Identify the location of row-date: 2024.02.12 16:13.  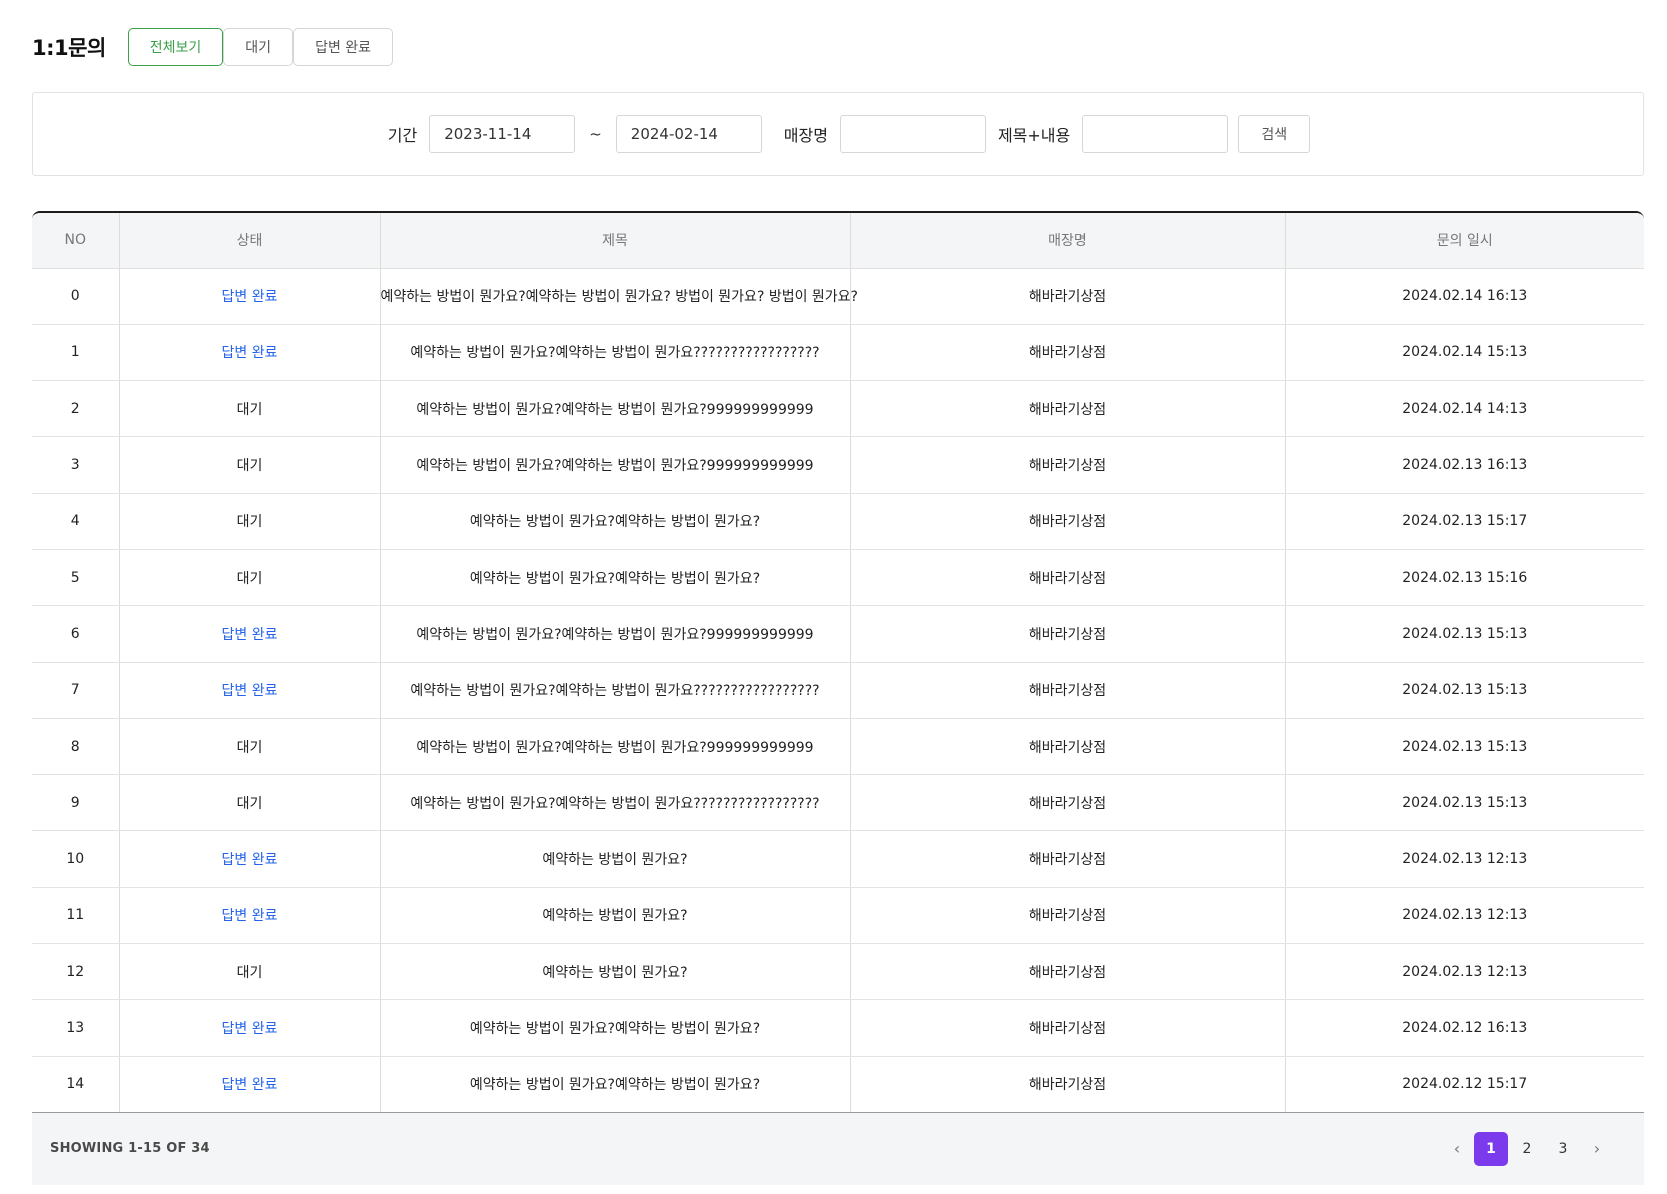
(1464, 1028).